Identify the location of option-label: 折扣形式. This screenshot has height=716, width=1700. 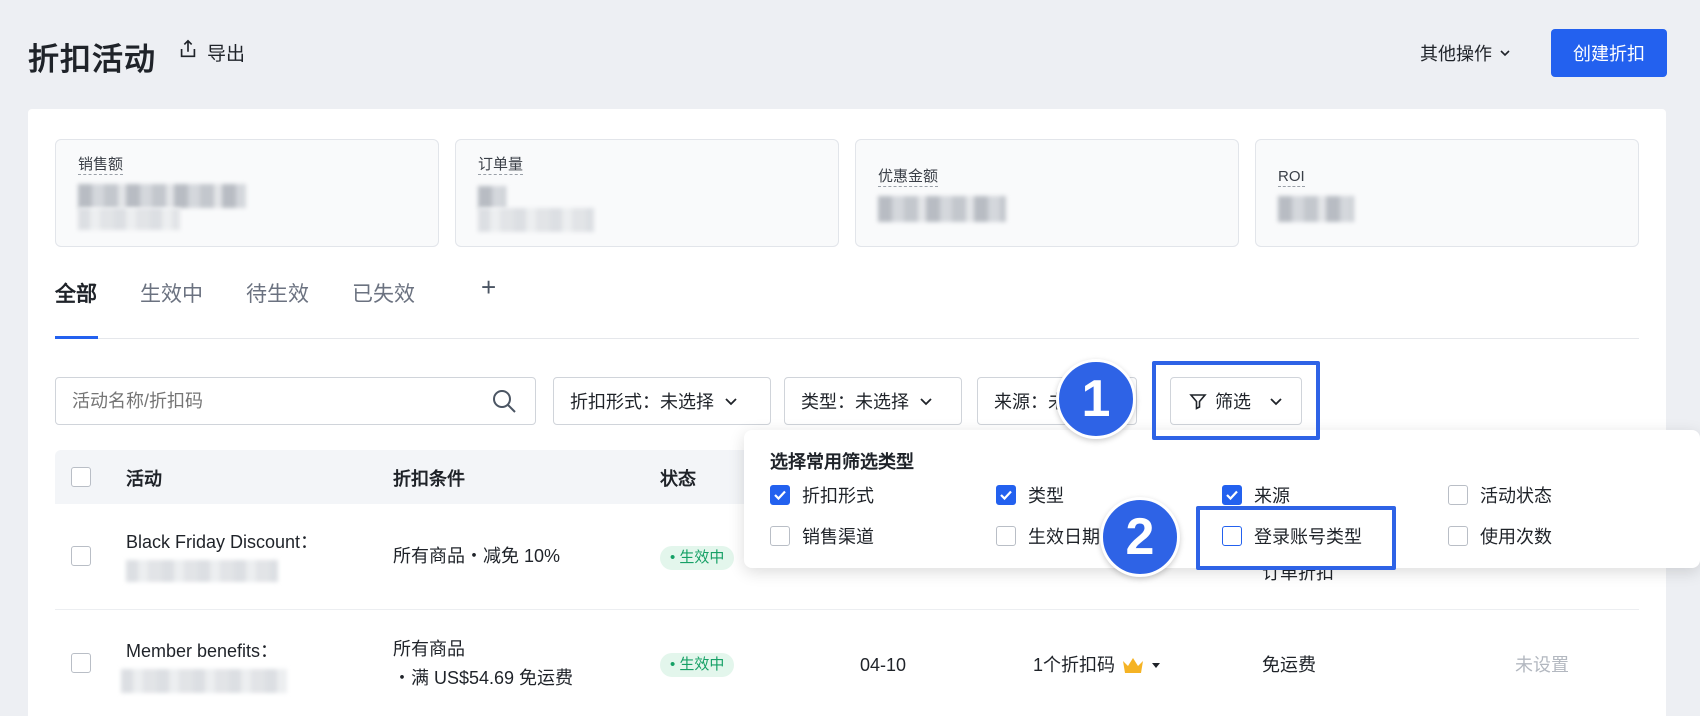
(838, 496).